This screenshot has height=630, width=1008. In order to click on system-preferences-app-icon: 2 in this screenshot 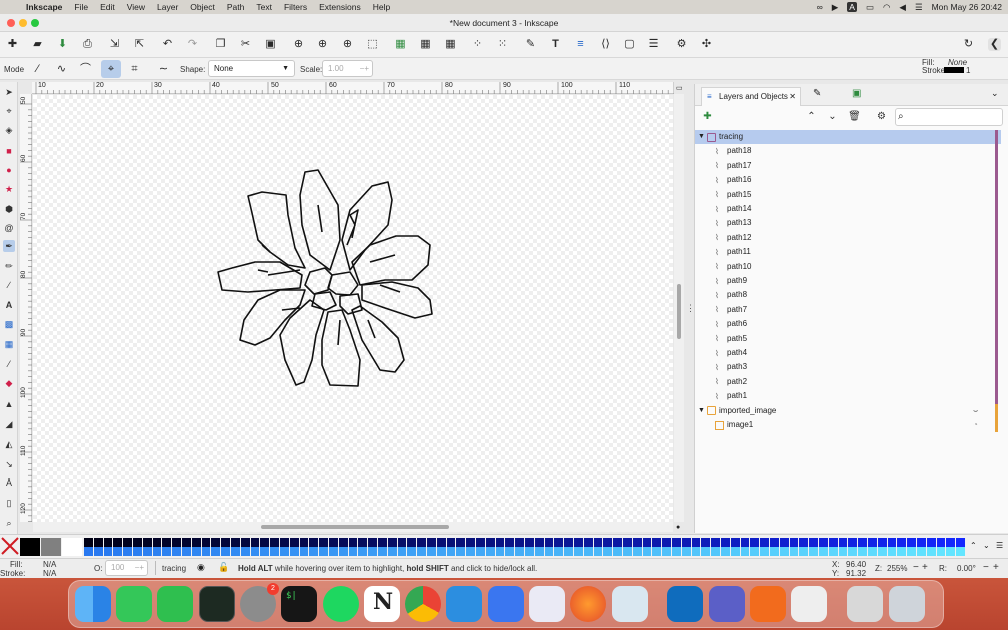, I will do `click(259, 602)`.